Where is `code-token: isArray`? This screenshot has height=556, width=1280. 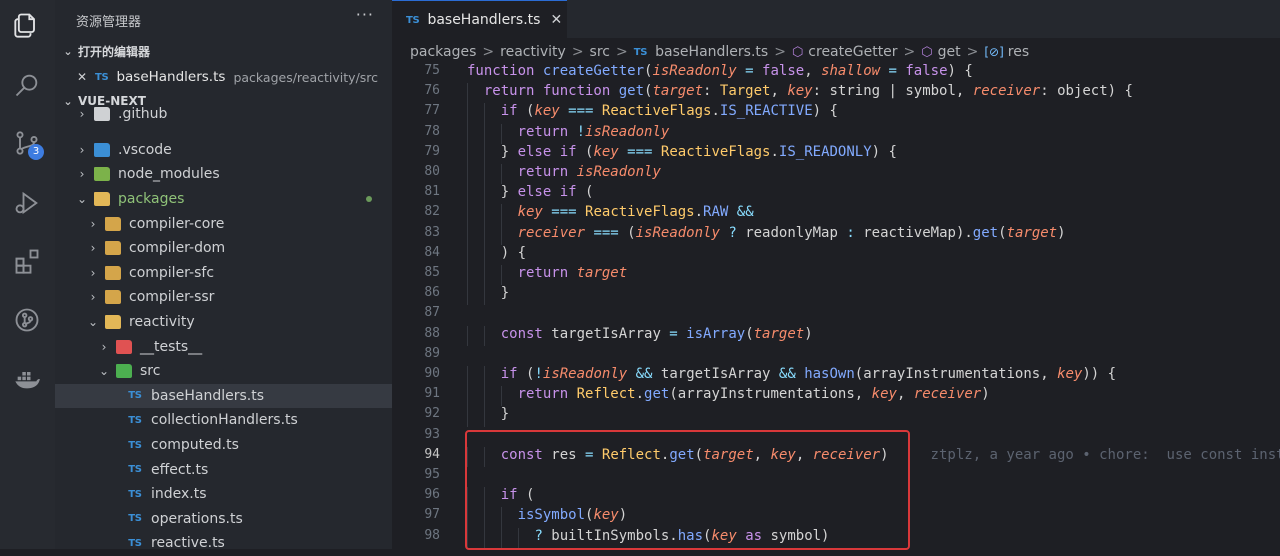 code-token: isArray is located at coordinates (716, 333).